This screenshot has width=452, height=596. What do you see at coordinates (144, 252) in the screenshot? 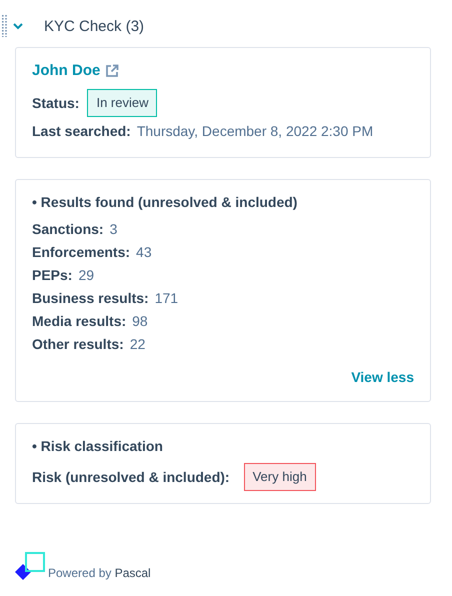
I see `field-value: 43` at bounding box center [144, 252].